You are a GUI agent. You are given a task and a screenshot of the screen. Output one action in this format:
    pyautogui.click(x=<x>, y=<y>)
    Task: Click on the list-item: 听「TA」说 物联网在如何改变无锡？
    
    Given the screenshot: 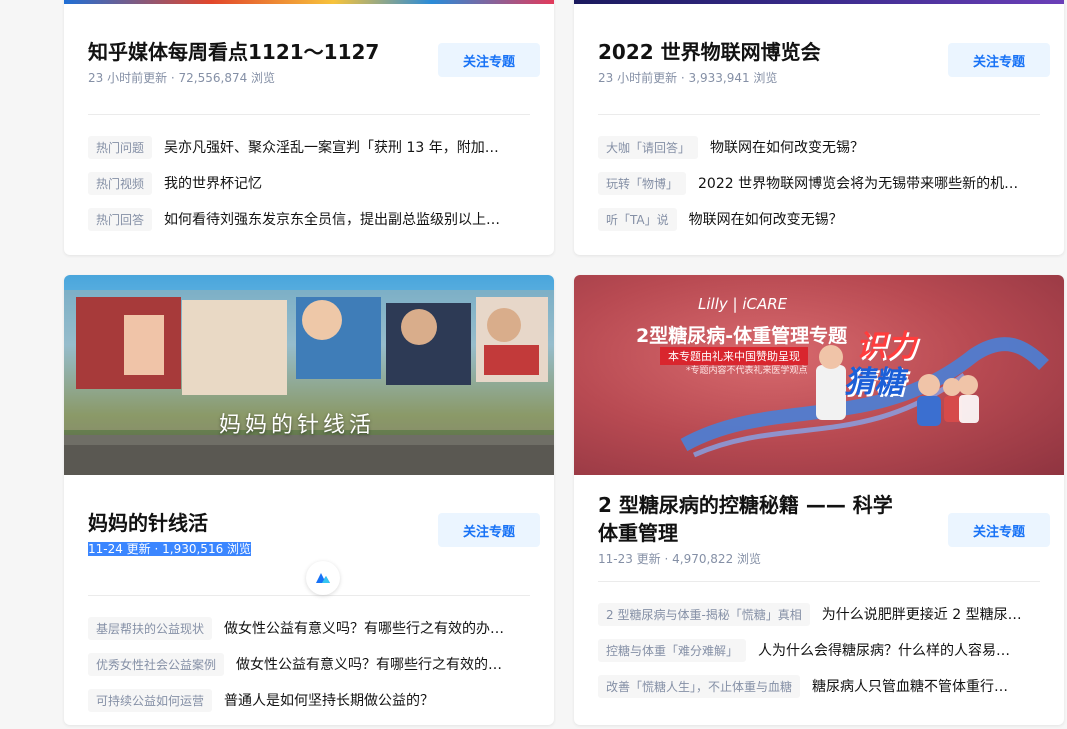 What is the action you would take?
    pyautogui.click(x=819, y=219)
    